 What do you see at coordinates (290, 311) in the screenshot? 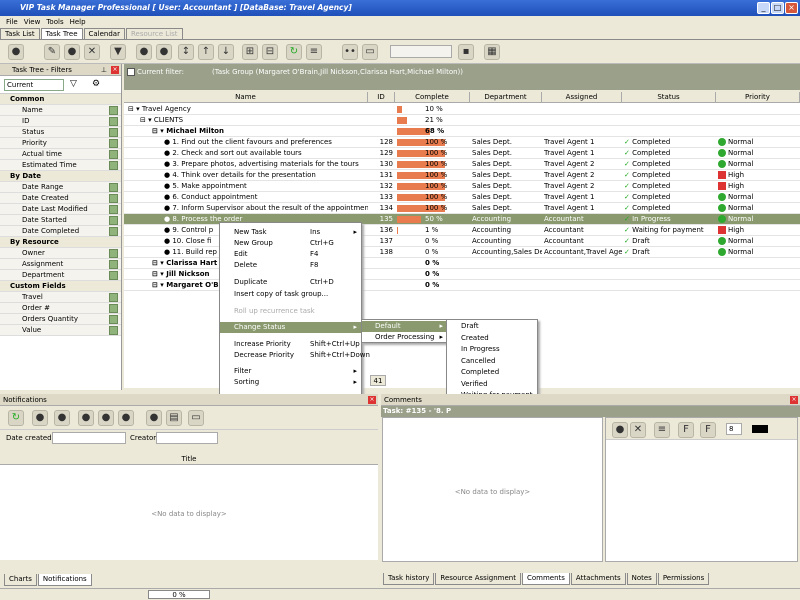
I see `context-menu-item: Roll up recurrence task` at bounding box center [290, 311].